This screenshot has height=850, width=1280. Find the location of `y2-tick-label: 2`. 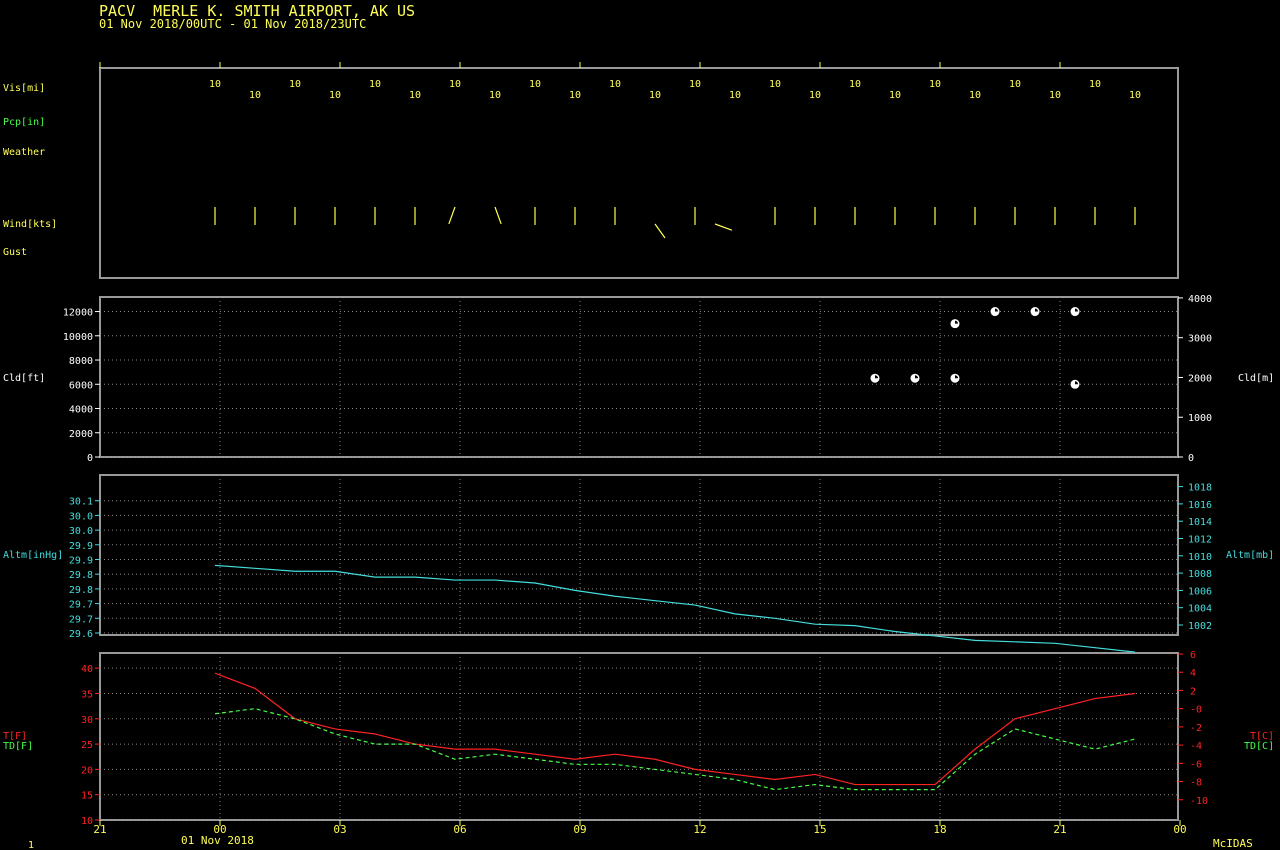

y2-tick-label: 2 is located at coordinates (1193, 691).